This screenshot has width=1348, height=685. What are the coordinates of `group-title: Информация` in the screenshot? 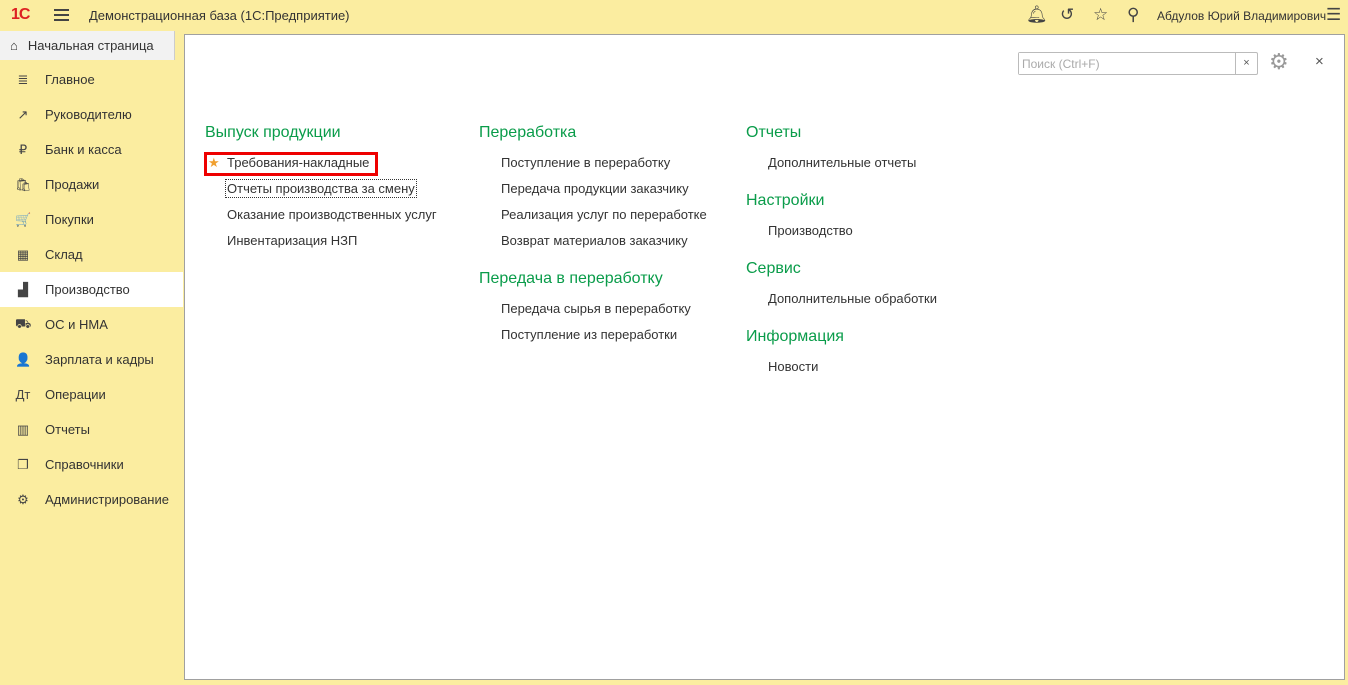 It's located at (795, 336).